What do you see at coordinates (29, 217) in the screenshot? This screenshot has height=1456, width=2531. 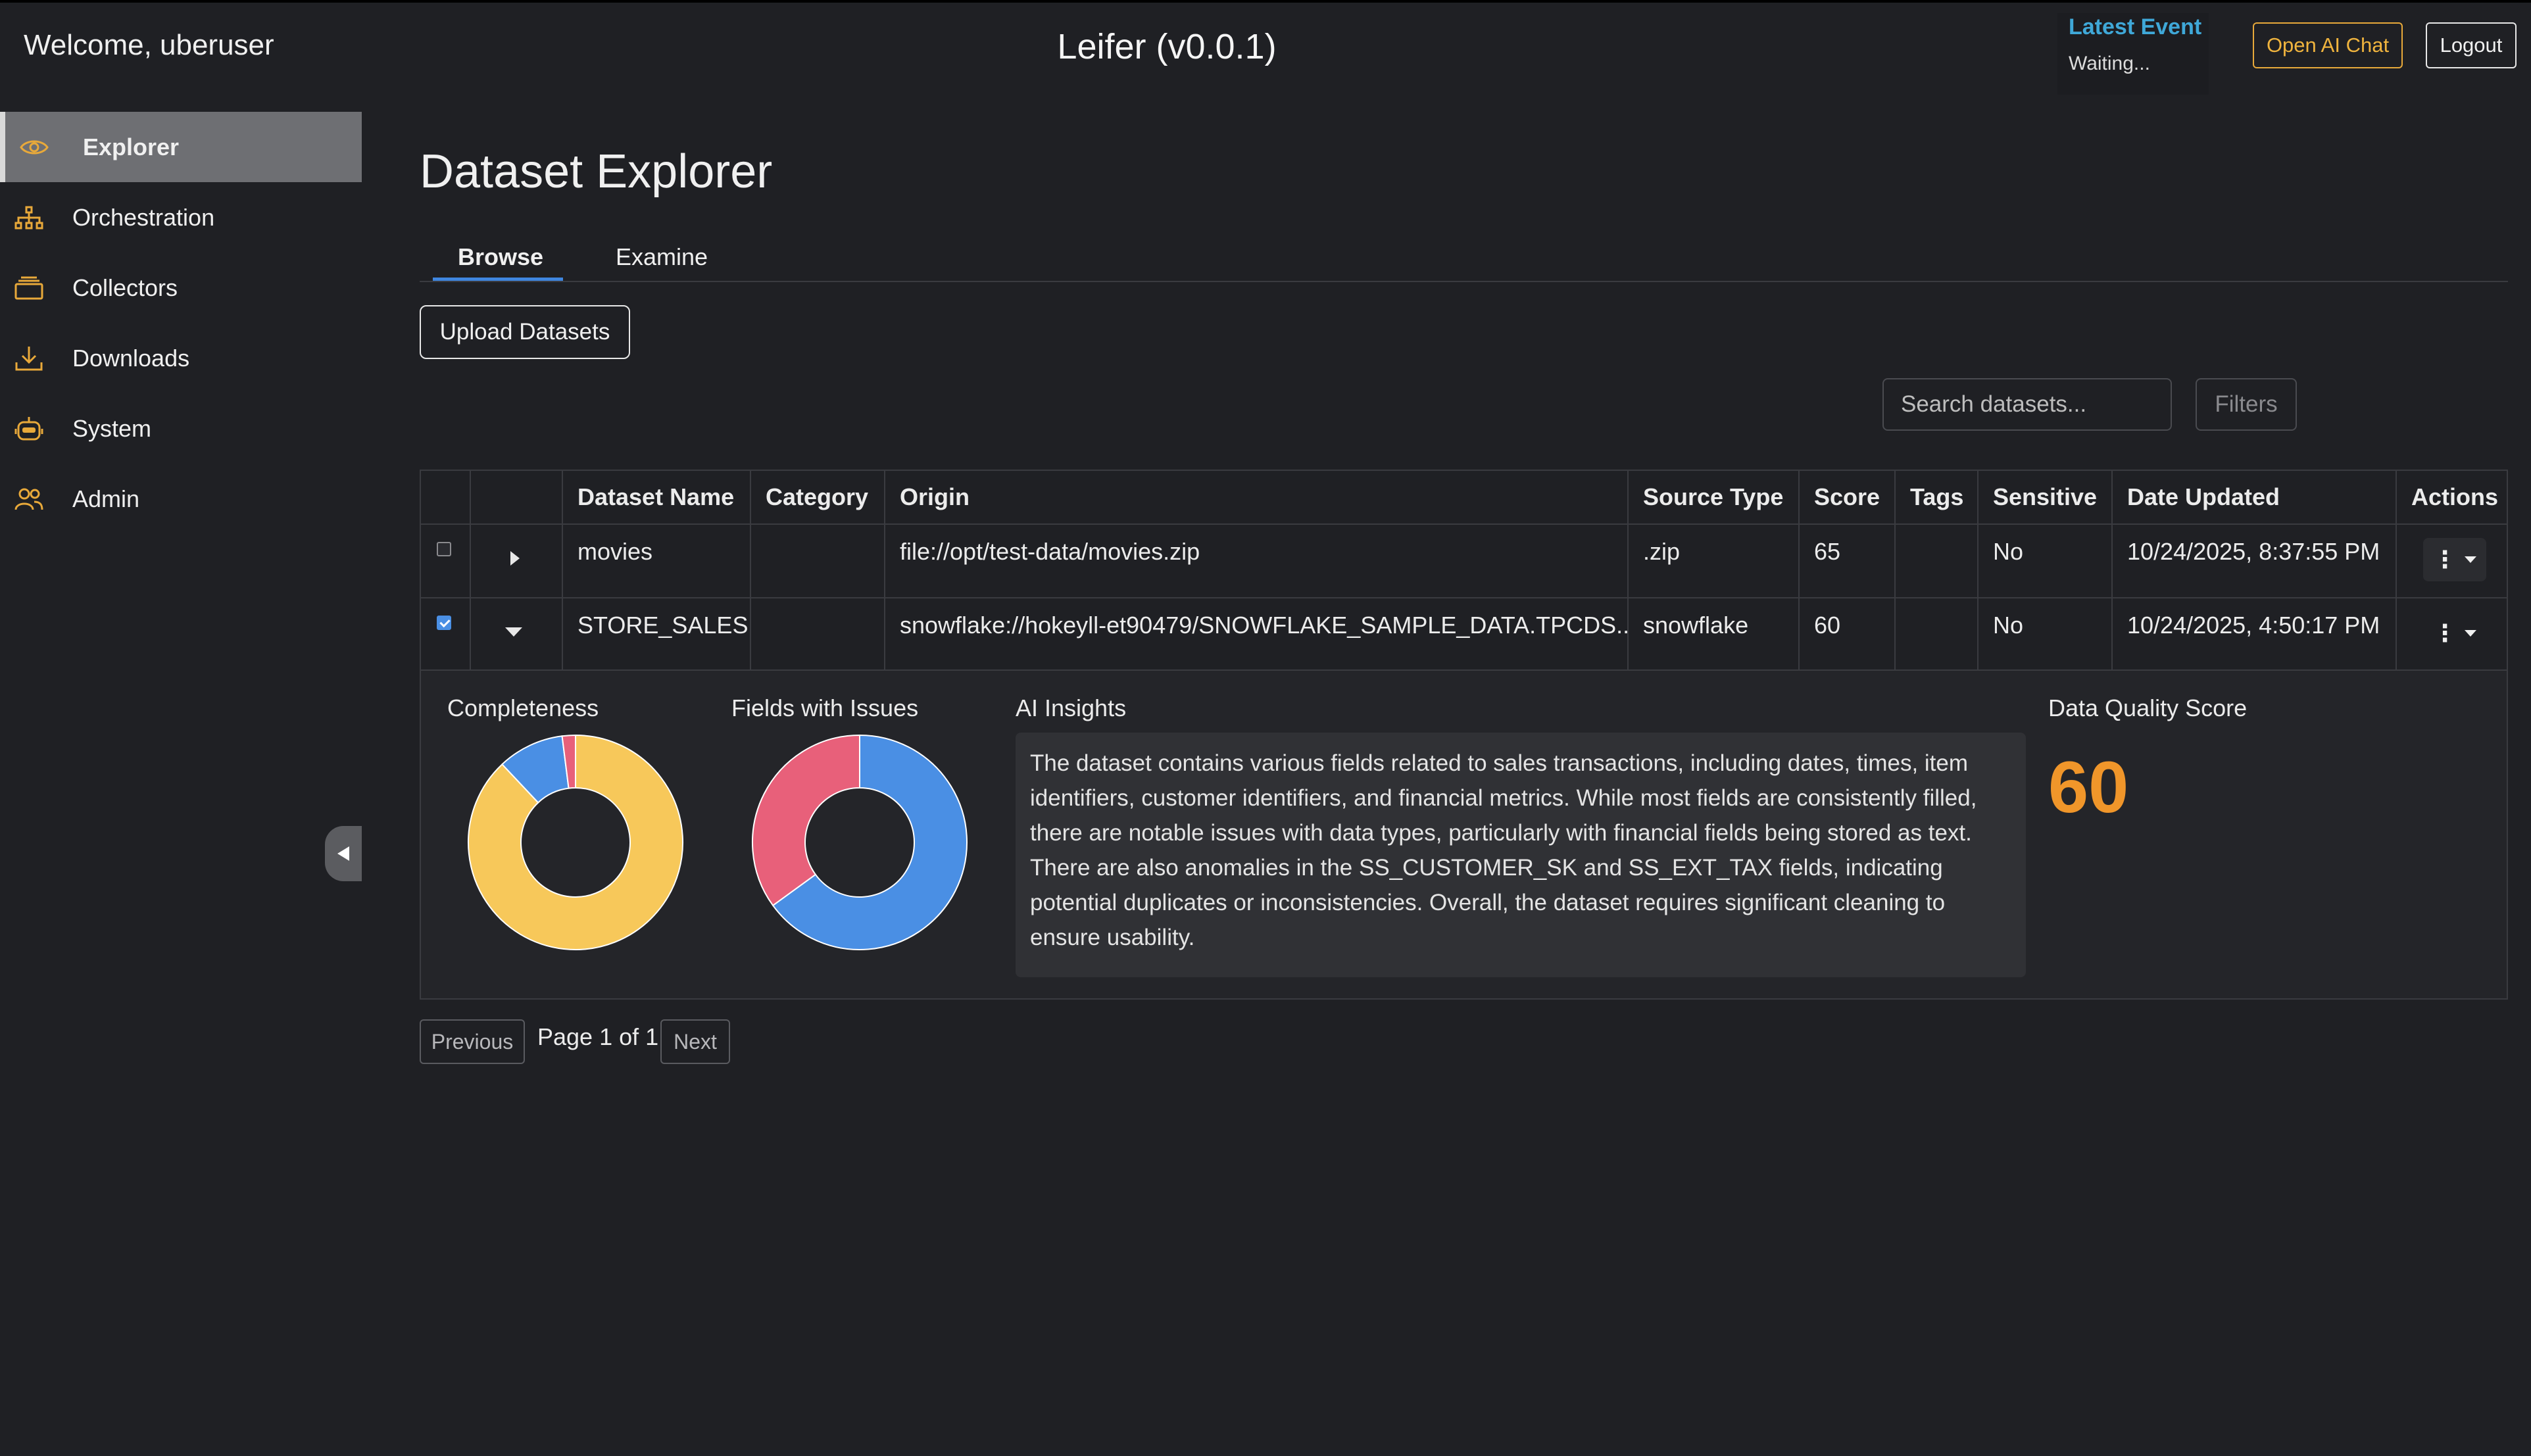 I see `hierarchy-icon` at bounding box center [29, 217].